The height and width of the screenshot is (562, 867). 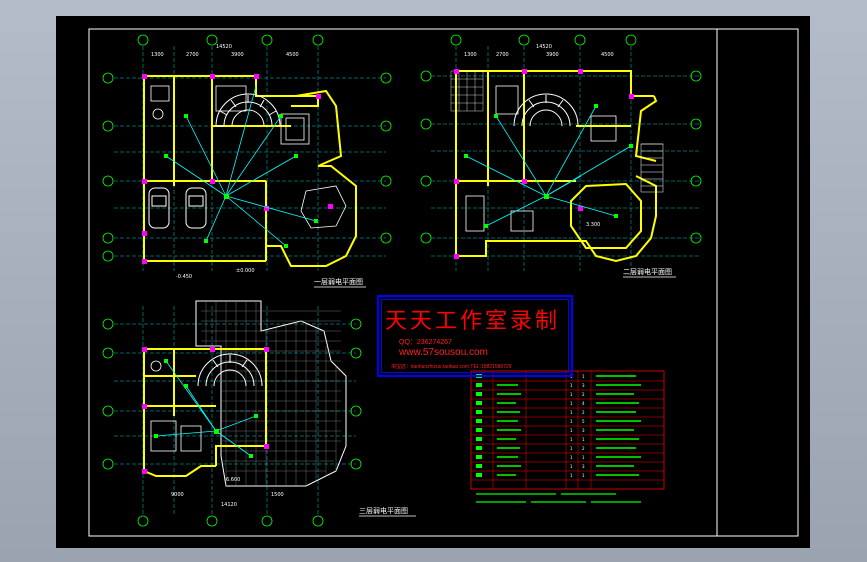 I want to click on room-level: -0.450, so click(x=184, y=277).